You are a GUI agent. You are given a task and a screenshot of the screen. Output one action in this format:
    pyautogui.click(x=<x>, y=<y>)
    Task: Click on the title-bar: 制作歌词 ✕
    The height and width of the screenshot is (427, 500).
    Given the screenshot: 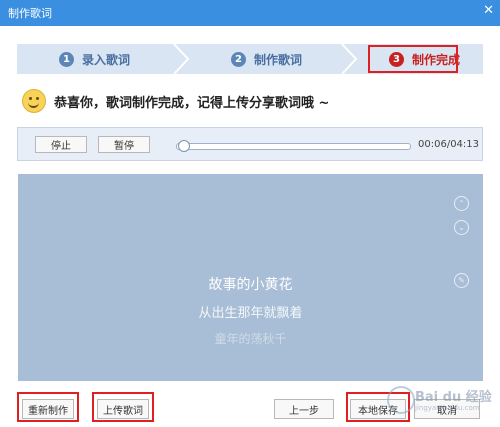 What is the action you would take?
    pyautogui.click(x=250, y=13)
    